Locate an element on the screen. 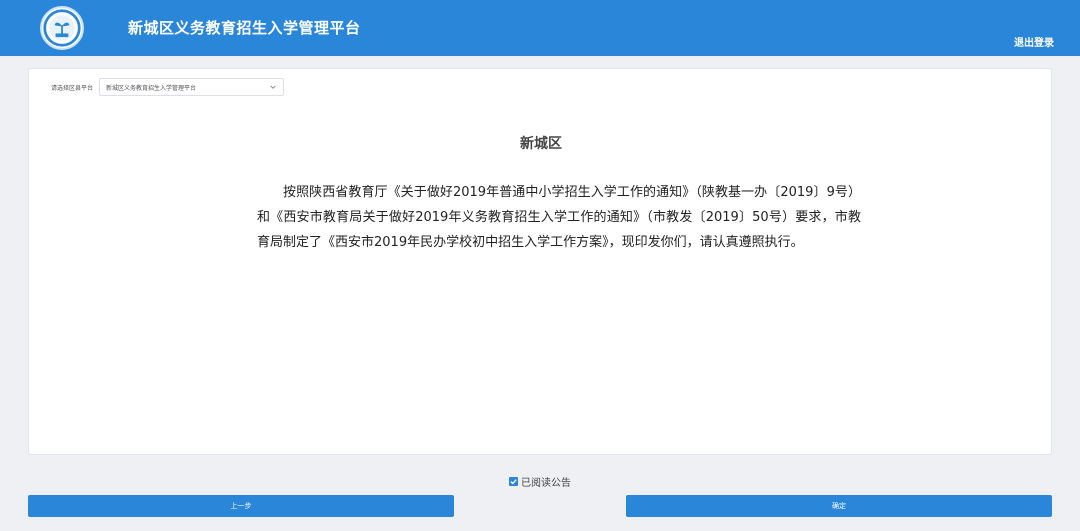 This screenshot has width=1080, height=531. platform-select: 新城区义务教育招生入学管理平台 is located at coordinates (192, 87).